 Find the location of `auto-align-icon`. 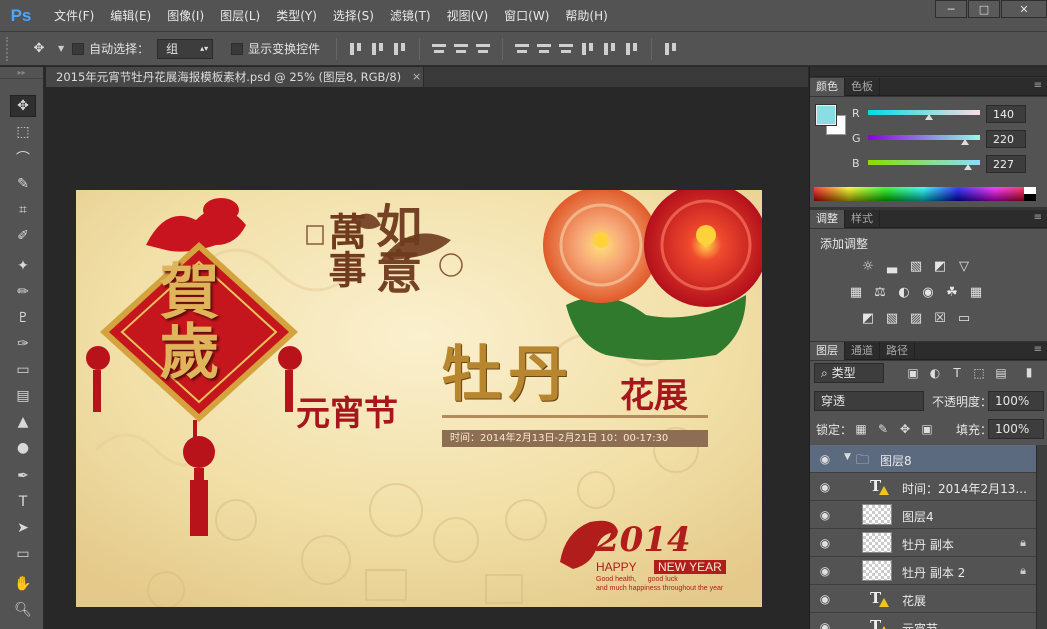

auto-align-icon is located at coordinates (671, 49).